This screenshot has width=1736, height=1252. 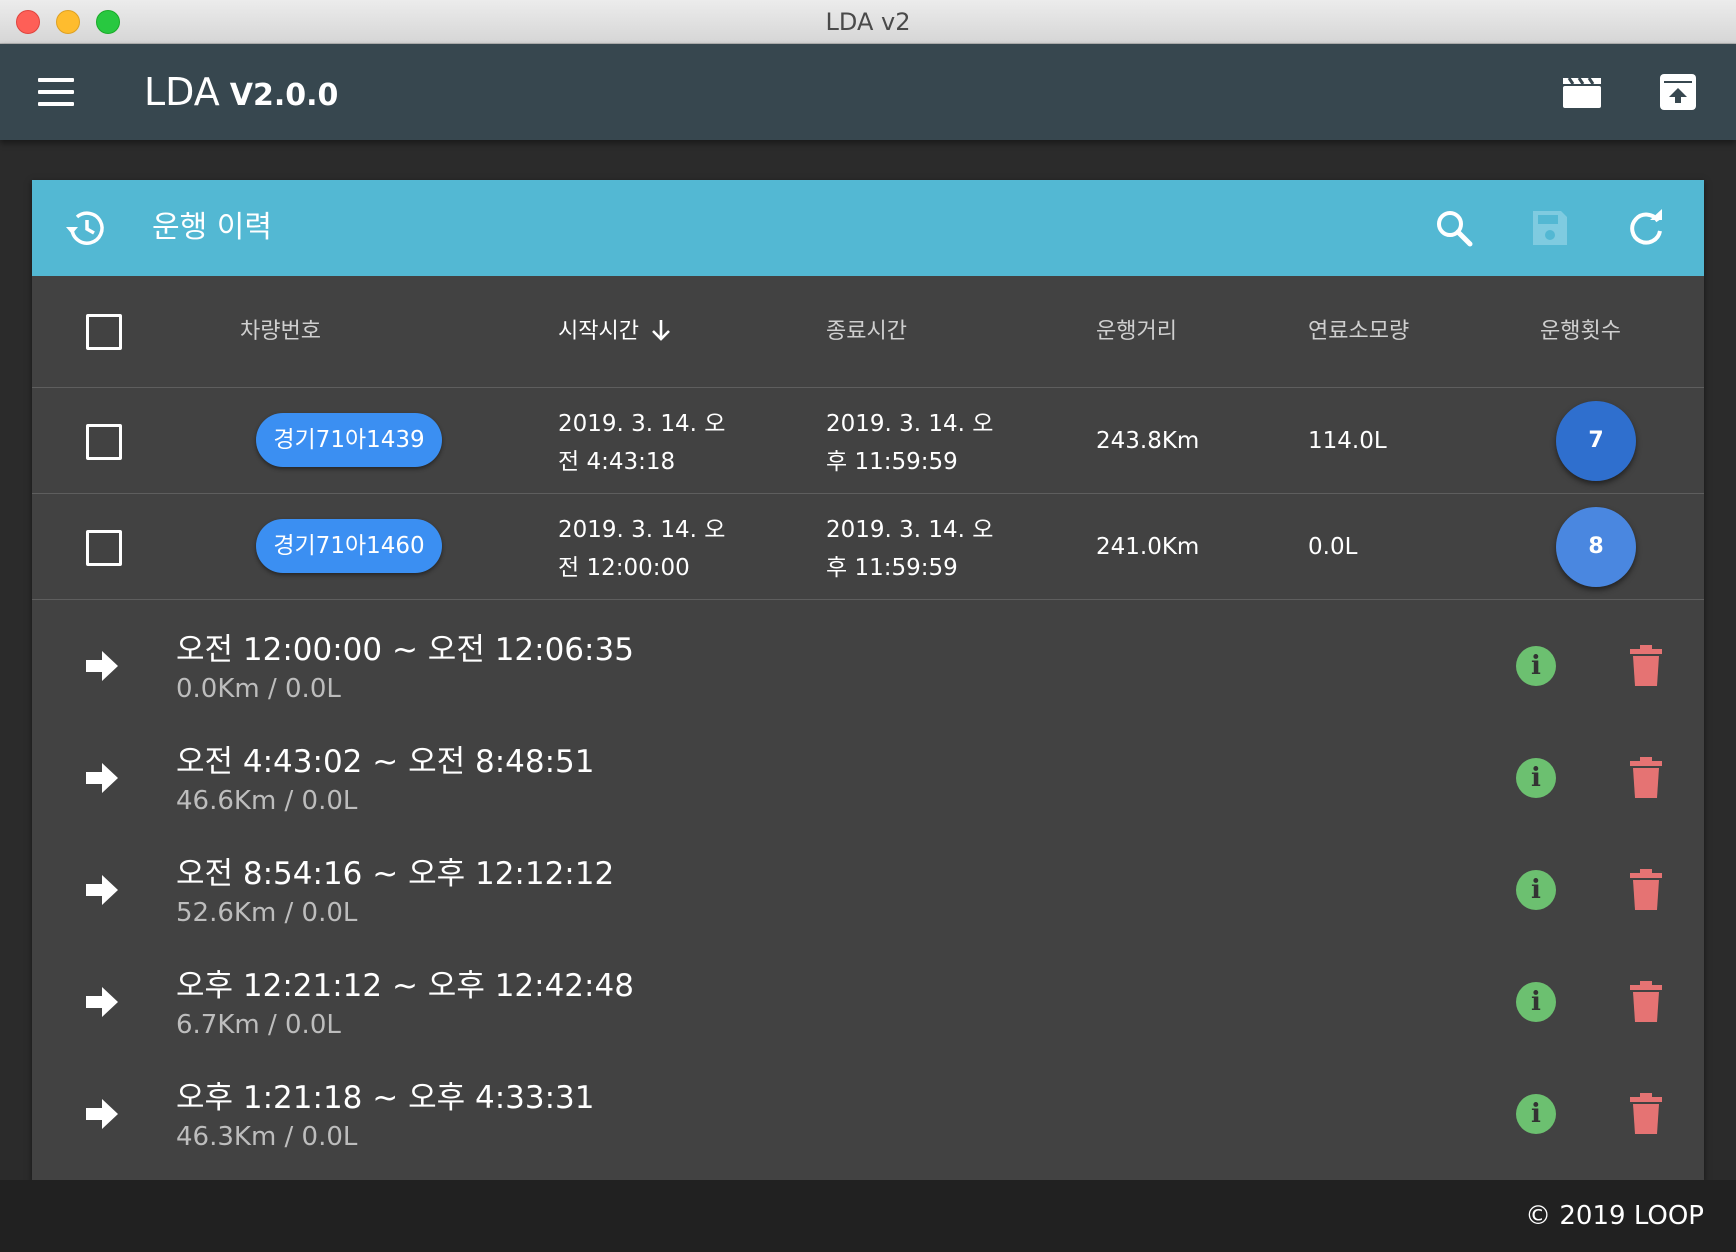 What do you see at coordinates (284, 95) in the screenshot?
I see `app-version: V2.0.0` at bounding box center [284, 95].